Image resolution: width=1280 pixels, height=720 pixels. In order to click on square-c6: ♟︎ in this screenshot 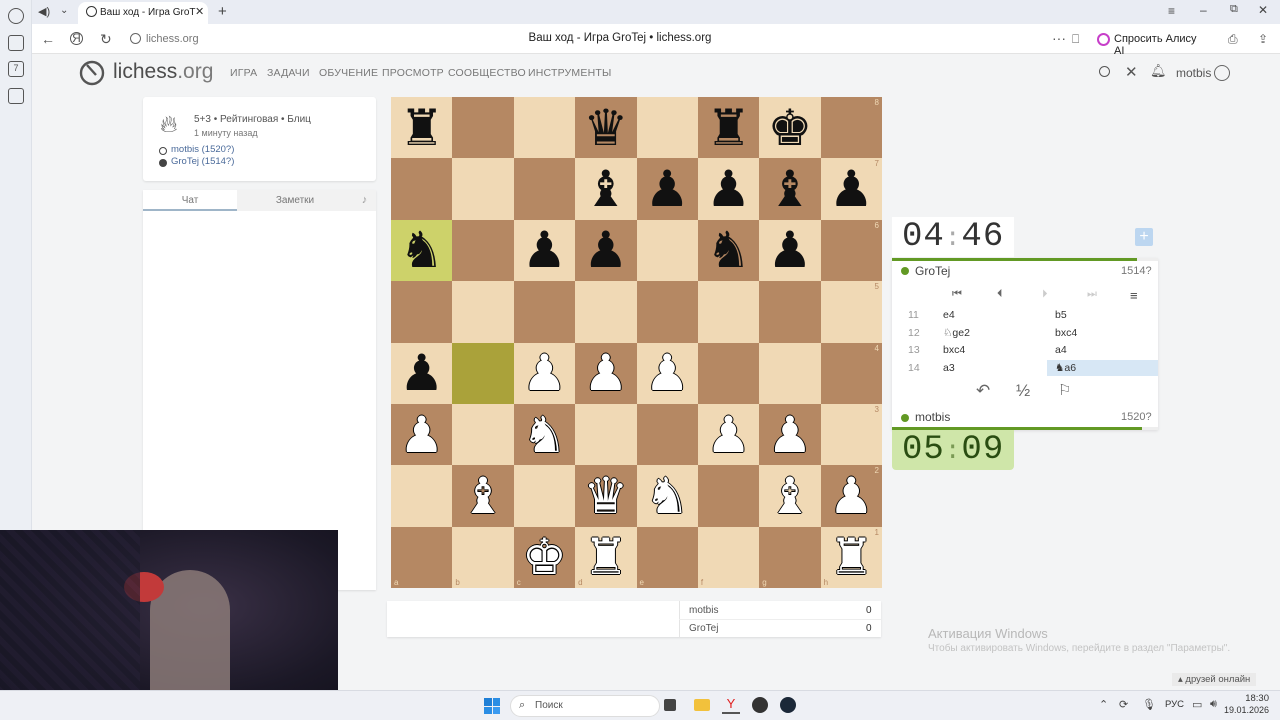, I will do `click(544, 250)`.